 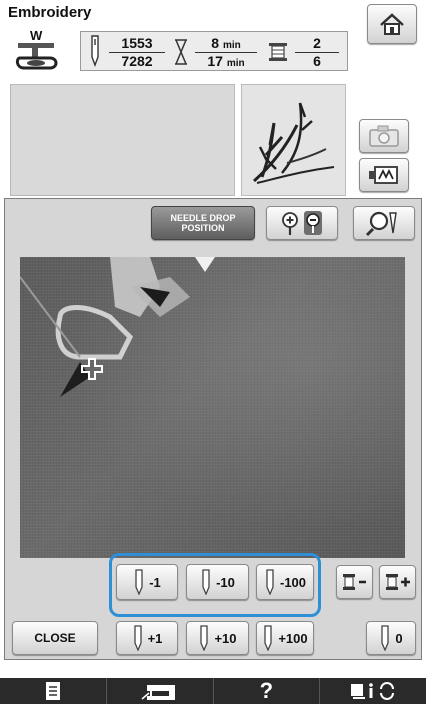 I want to click on bottom-sewing-machine-button, so click(x=160, y=691).